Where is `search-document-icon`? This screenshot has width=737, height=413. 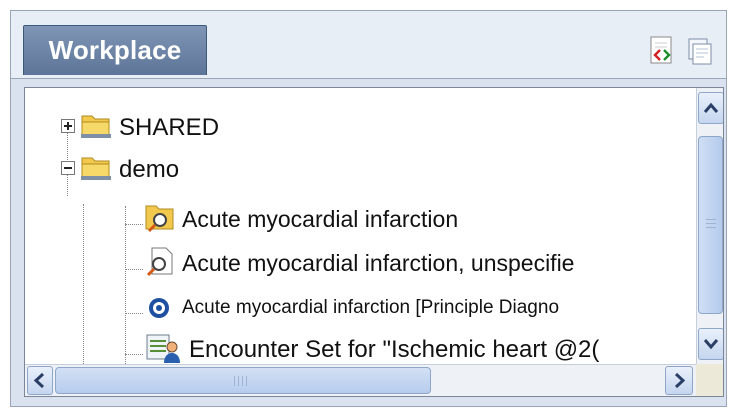 search-document-icon is located at coordinates (159, 262).